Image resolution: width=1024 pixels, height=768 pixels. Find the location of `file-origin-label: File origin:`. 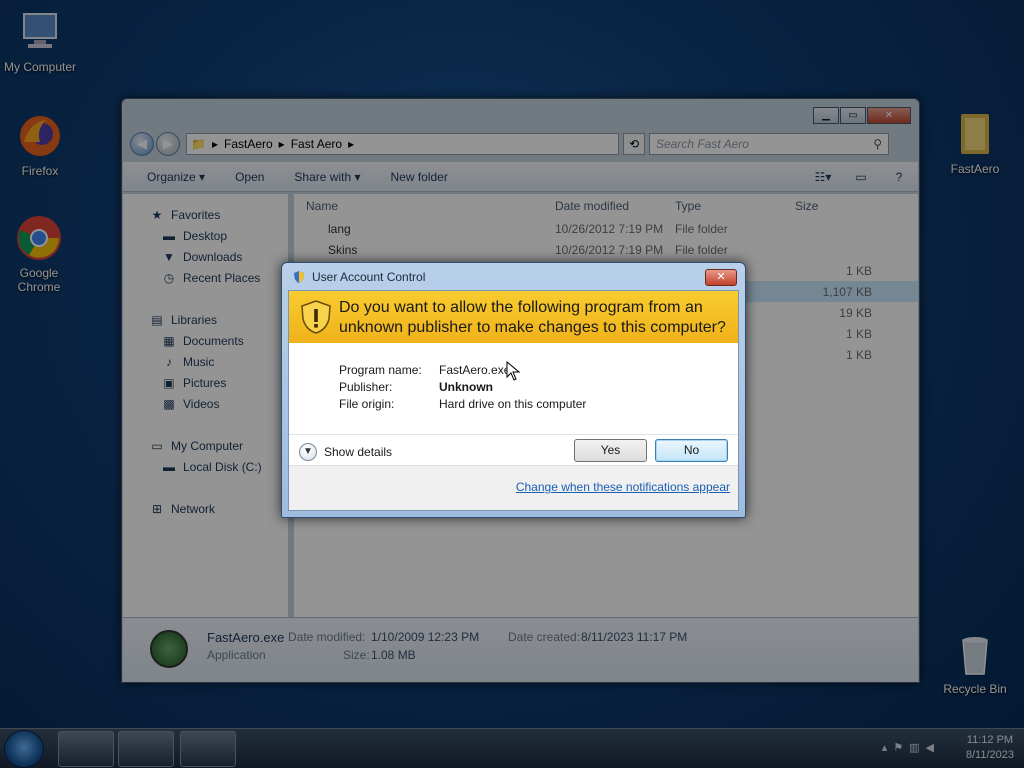

file-origin-label: File origin: is located at coordinates (367, 403).